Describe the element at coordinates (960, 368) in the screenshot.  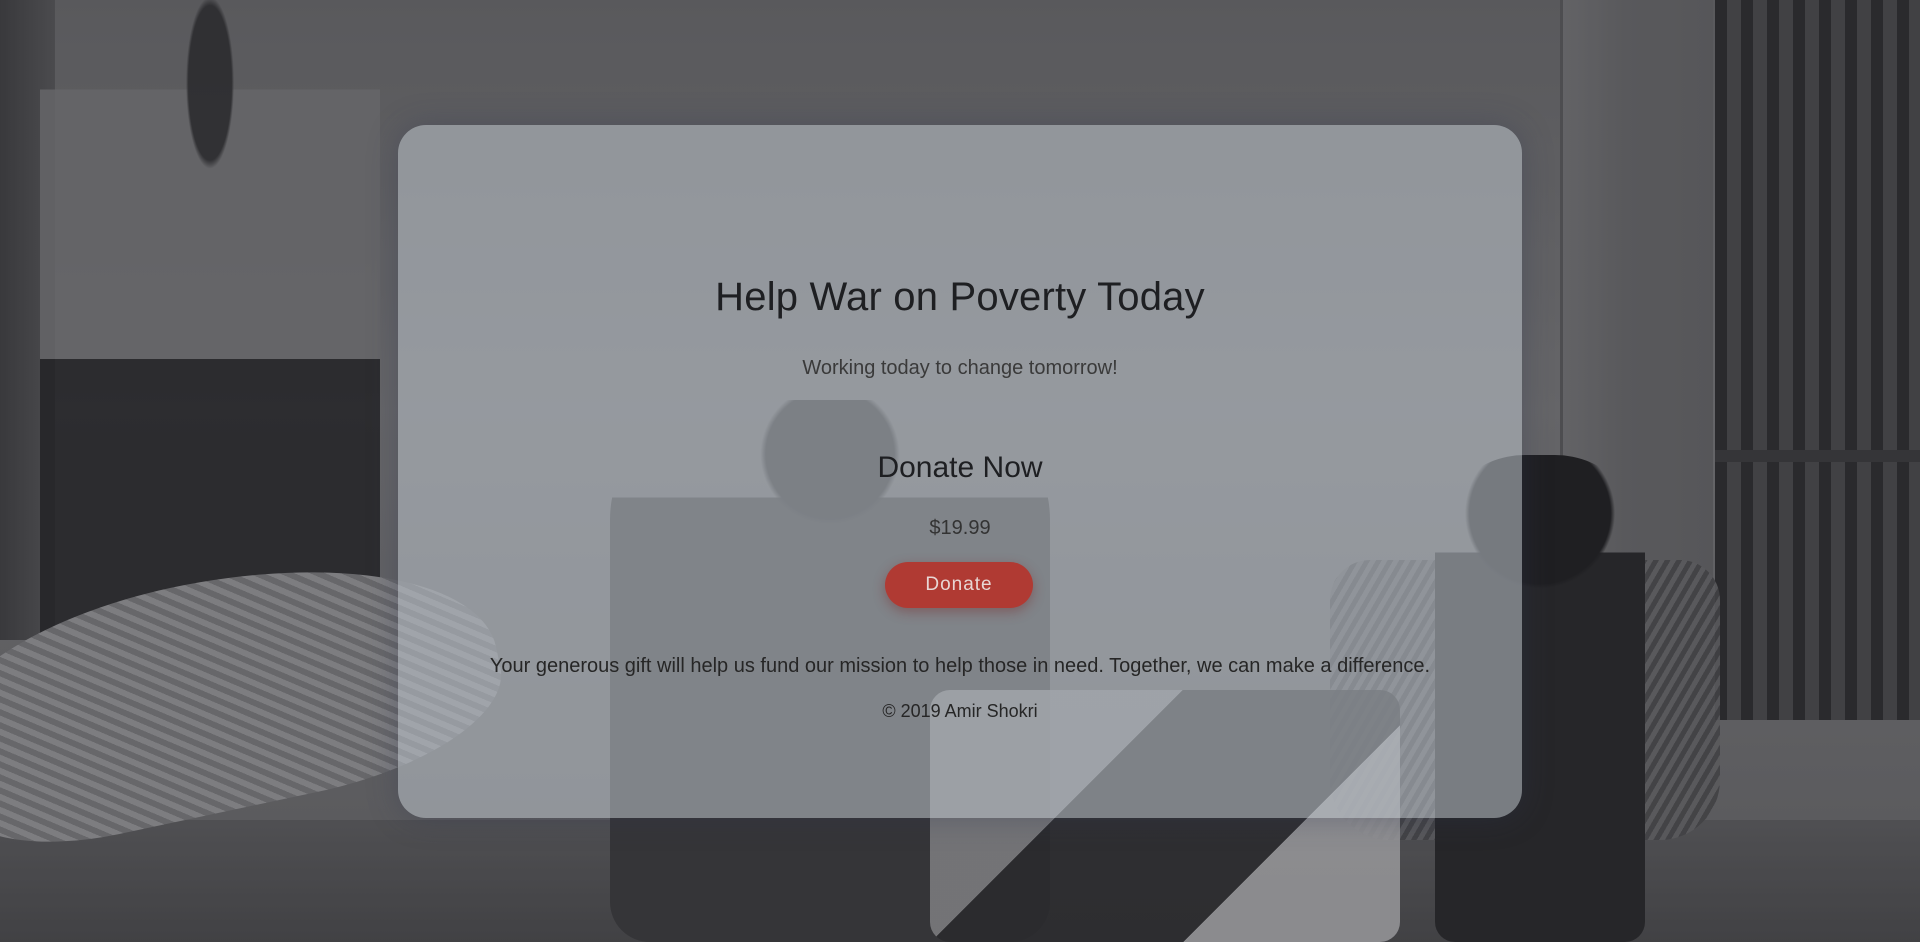
I see `page-subtitle: Working today to change tomorrow!` at that location.